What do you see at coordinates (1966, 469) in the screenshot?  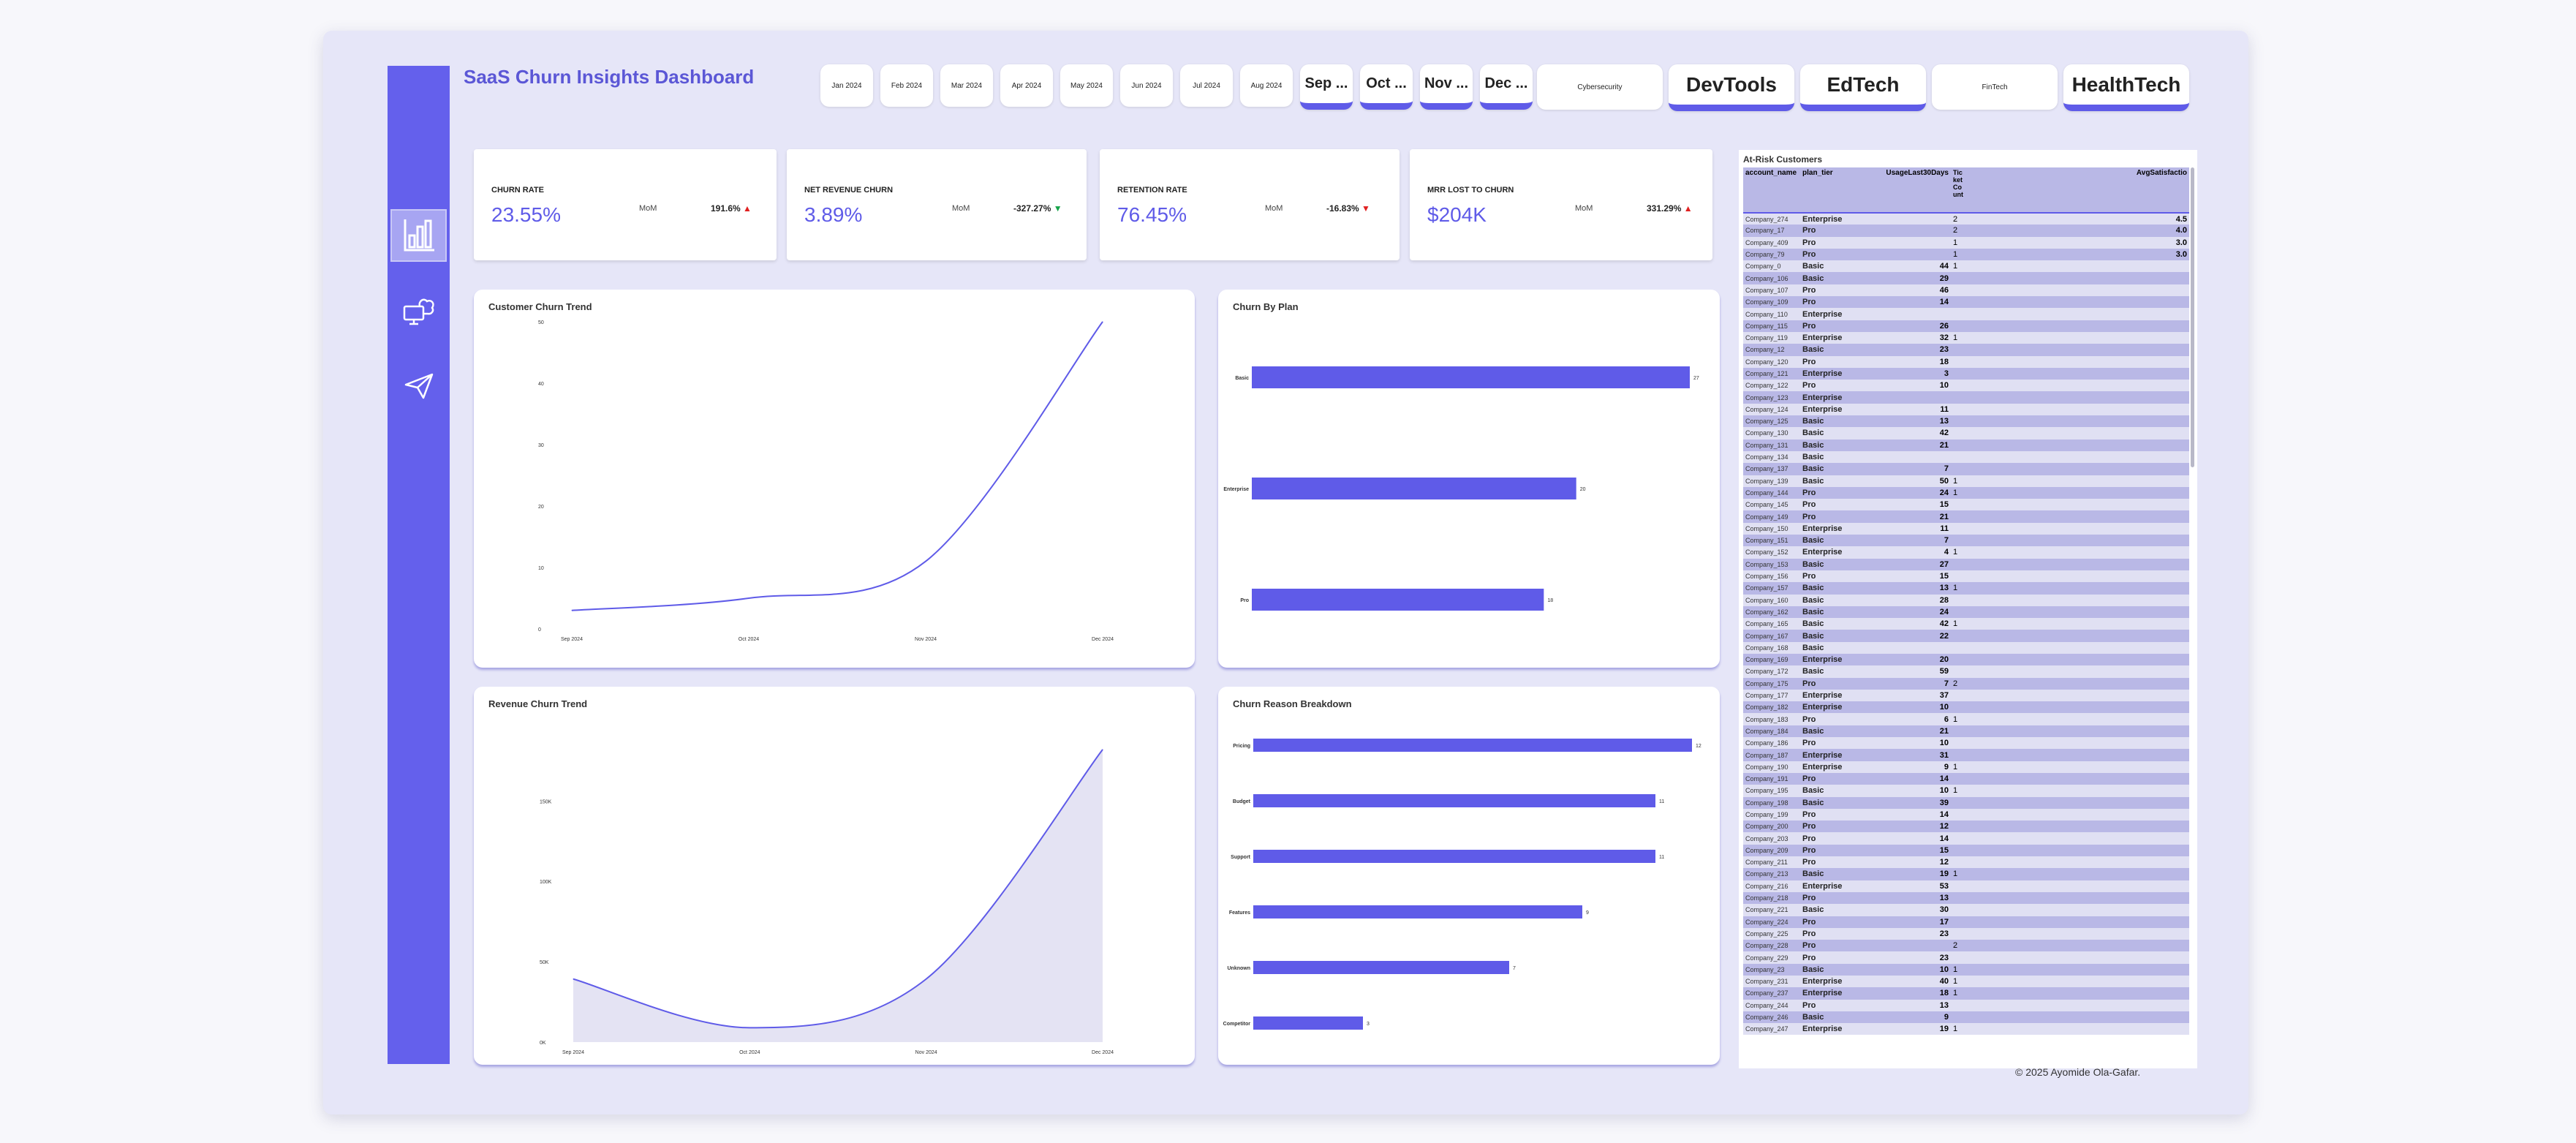 I see `table-row: Company_137 Basic 7` at bounding box center [1966, 469].